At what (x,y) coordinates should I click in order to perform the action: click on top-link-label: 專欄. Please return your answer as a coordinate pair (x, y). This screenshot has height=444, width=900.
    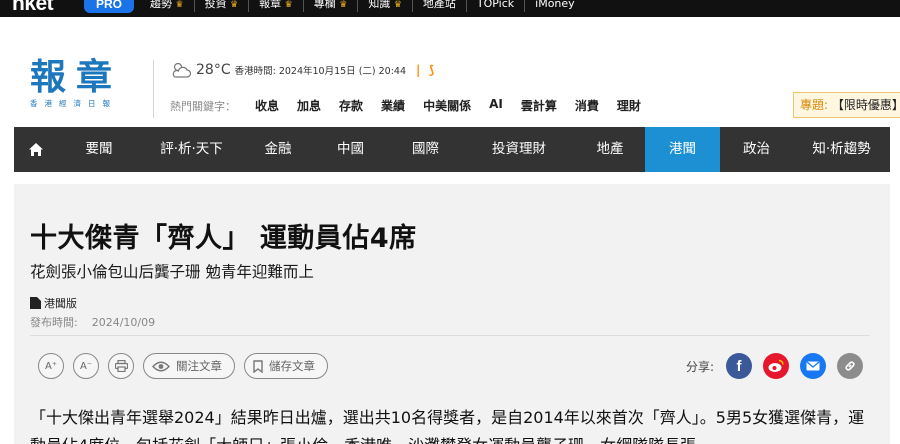
    Looking at the image, I should click on (324, 5).